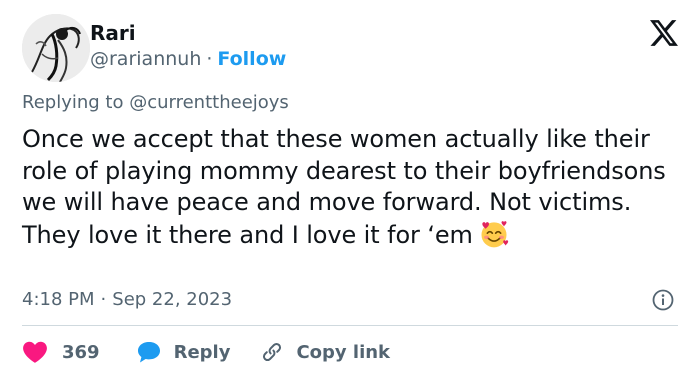 This screenshot has width=700, height=379. Describe the element at coordinates (202, 352) in the screenshot. I see `reply-label: Reply` at that location.